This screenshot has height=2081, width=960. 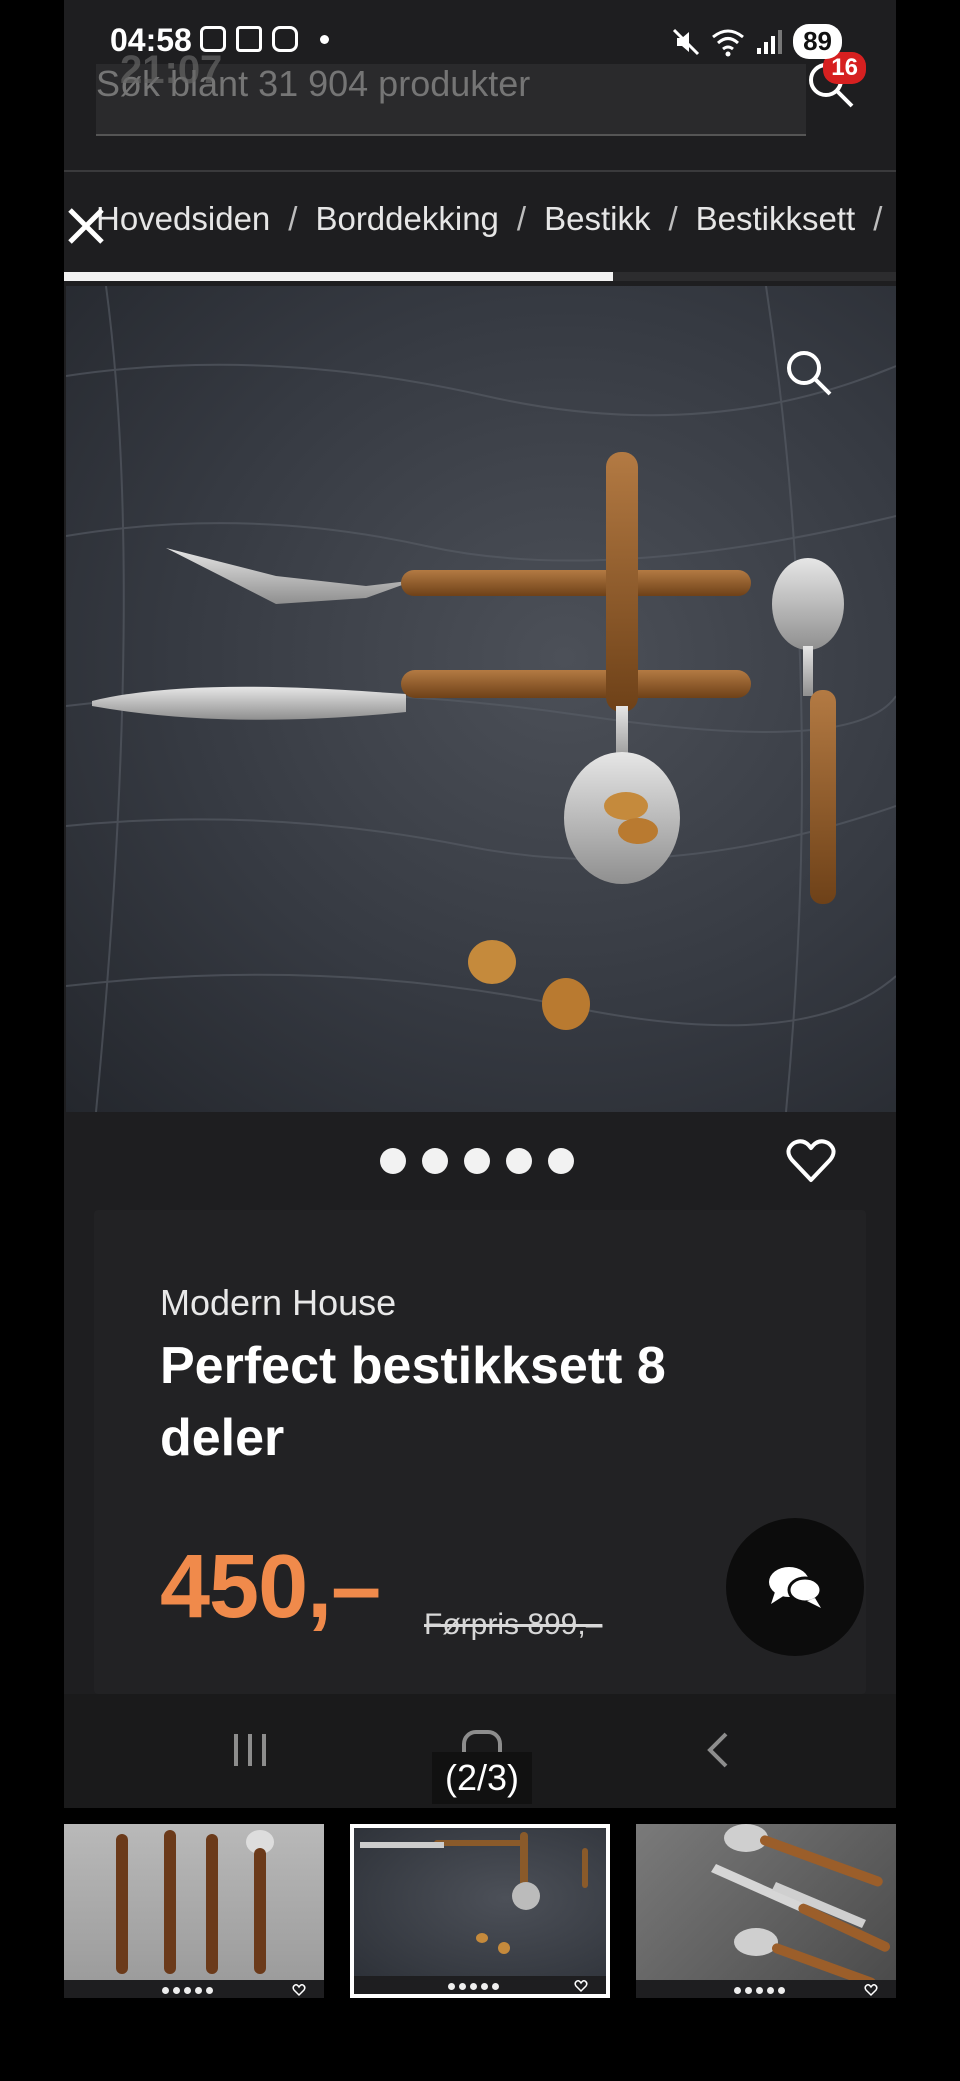 I want to click on thumbnail-1-heart-icon, so click(x=299, y=1990).